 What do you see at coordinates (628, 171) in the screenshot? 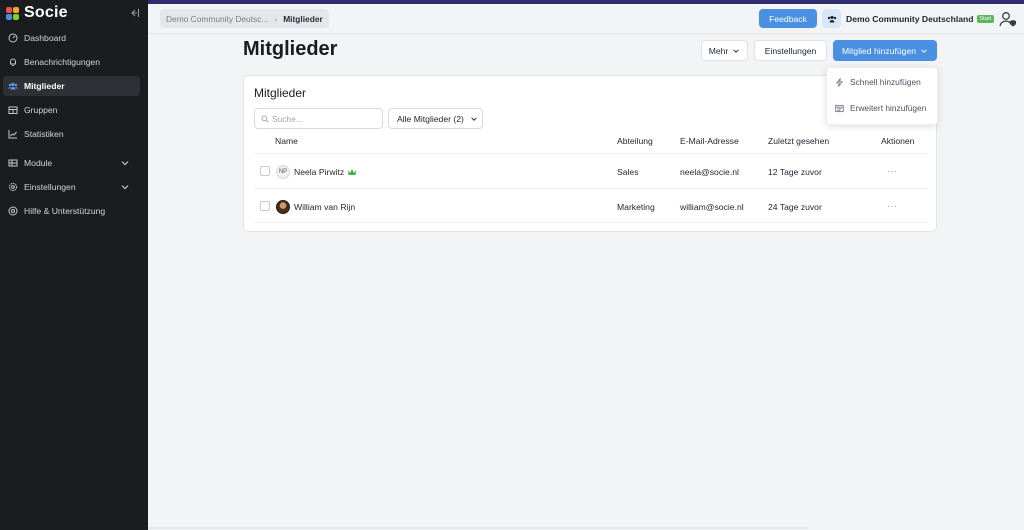
I see `member-department: Sales` at bounding box center [628, 171].